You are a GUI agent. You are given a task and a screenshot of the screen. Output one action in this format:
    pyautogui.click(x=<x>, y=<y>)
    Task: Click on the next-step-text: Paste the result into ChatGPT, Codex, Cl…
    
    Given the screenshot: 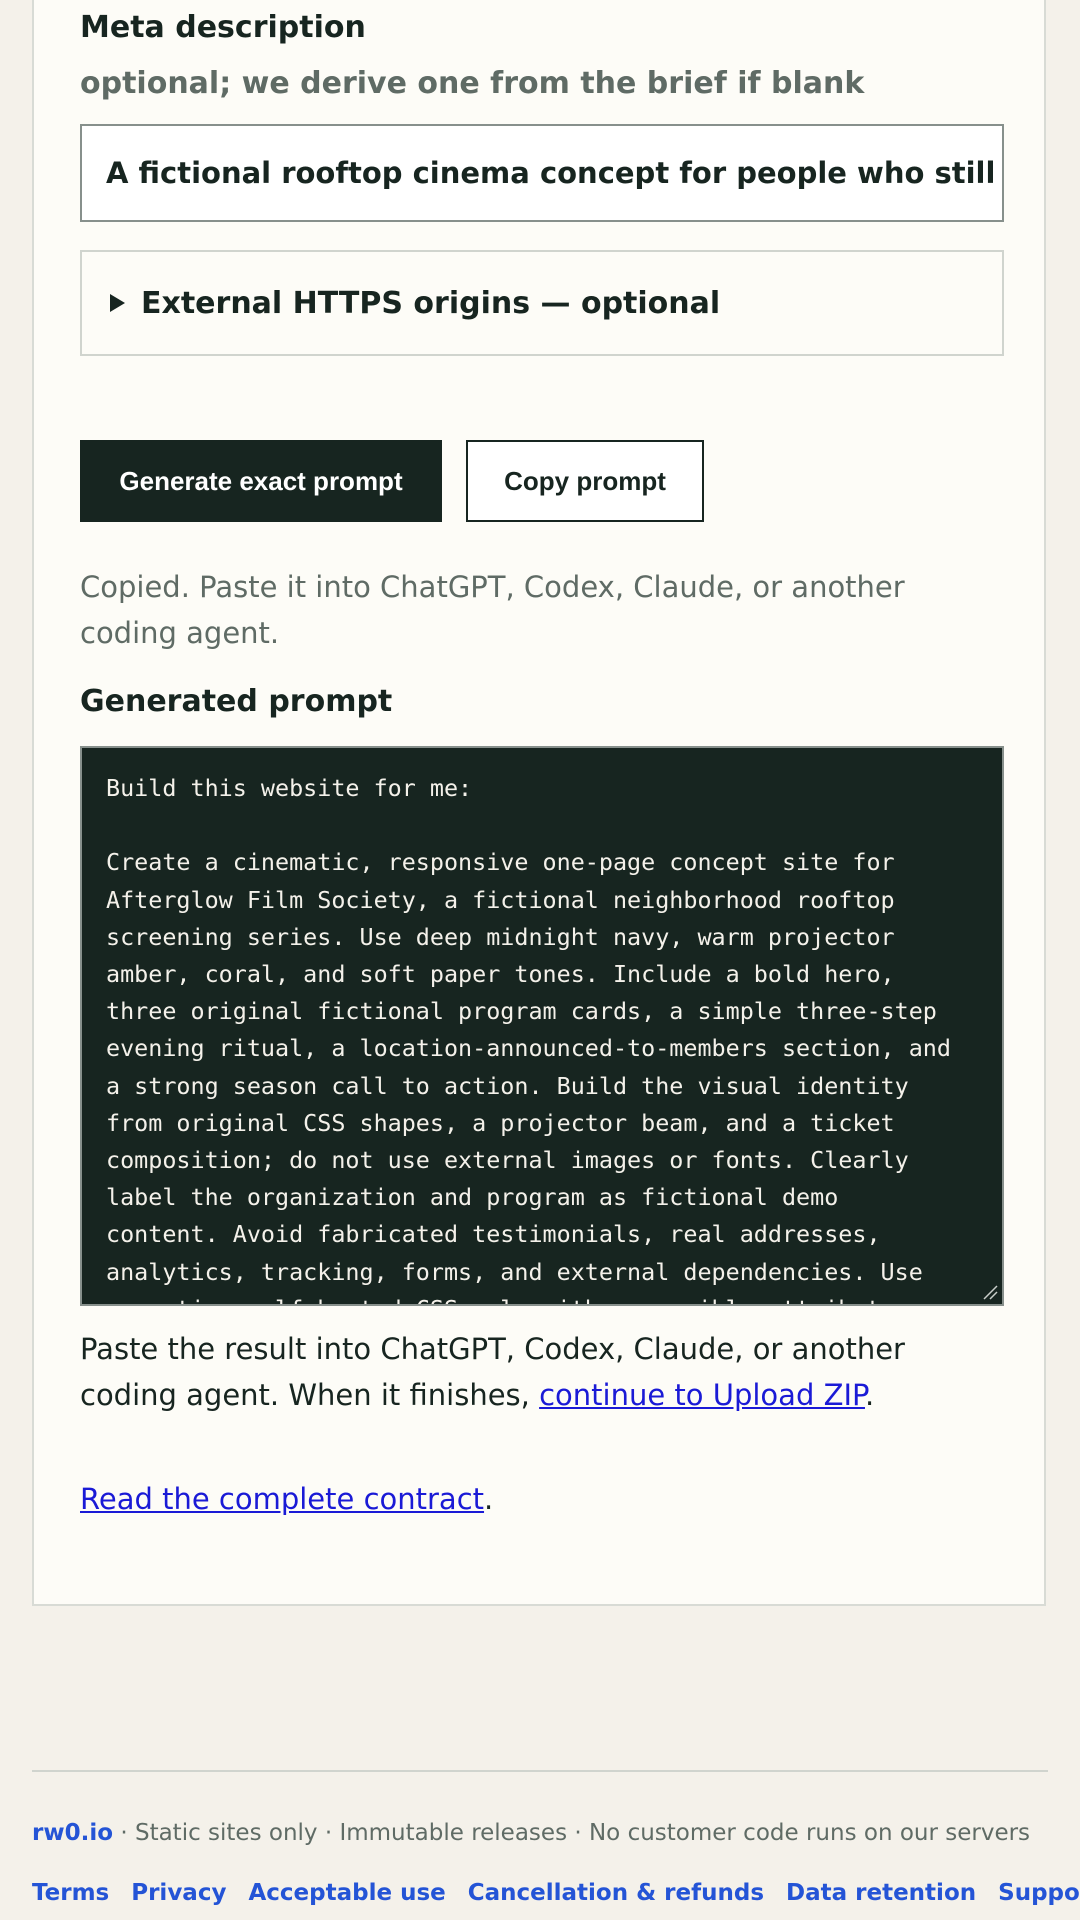 What is the action you would take?
    pyautogui.click(x=492, y=1372)
    